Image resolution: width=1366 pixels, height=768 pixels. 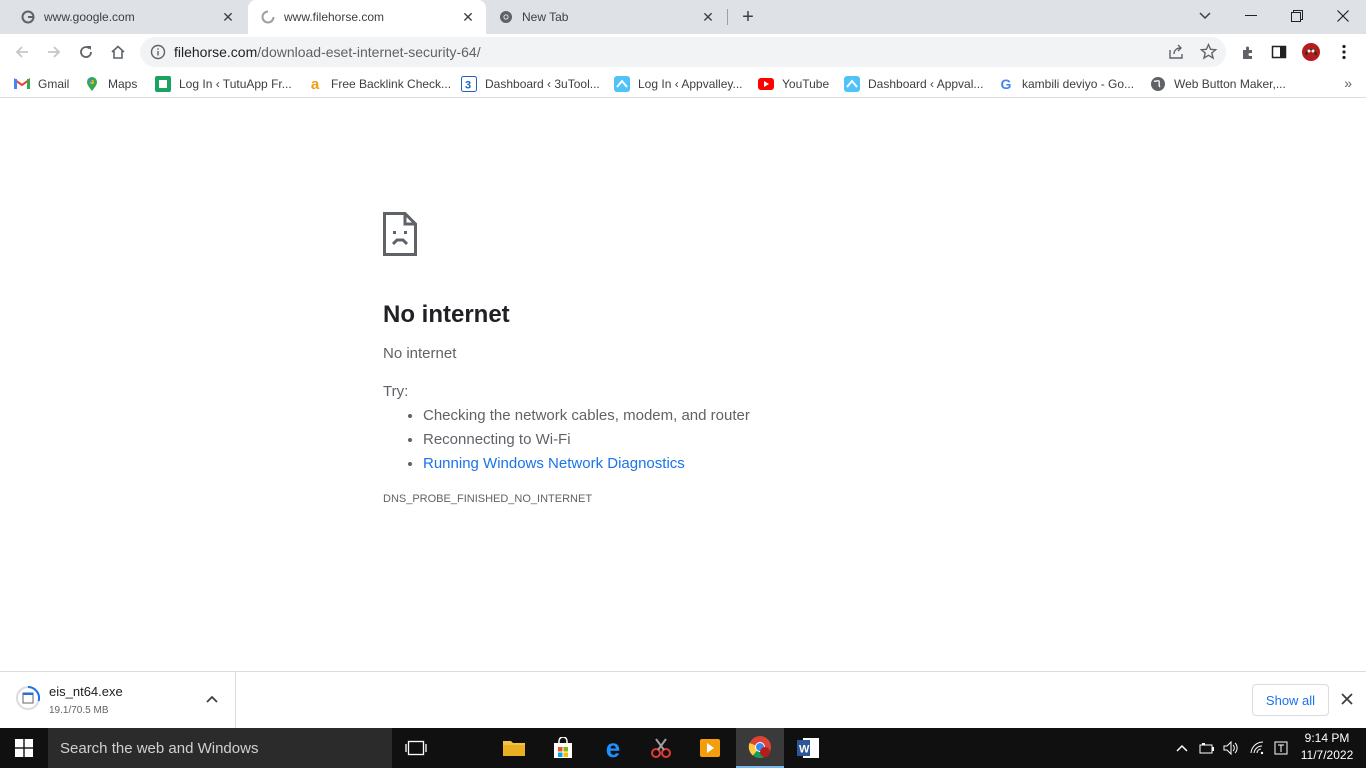 What do you see at coordinates (92, 84) in the screenshot?
I see `maps-icon` at bounding box center [92, 84].